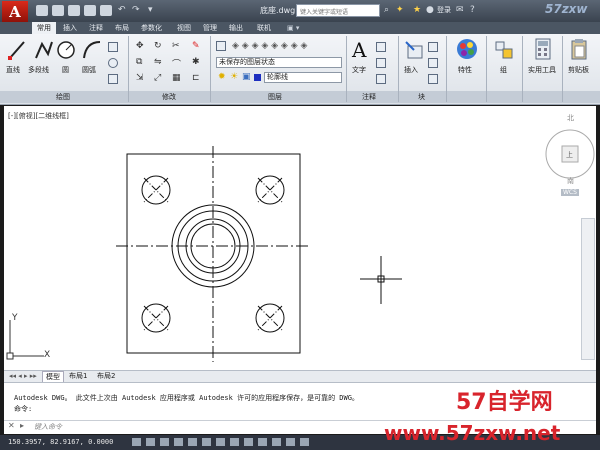  Describe the element at coordinates (150, 10) in the screenshot. I see `quick-access-dropdown-icon: ▾` at that location.